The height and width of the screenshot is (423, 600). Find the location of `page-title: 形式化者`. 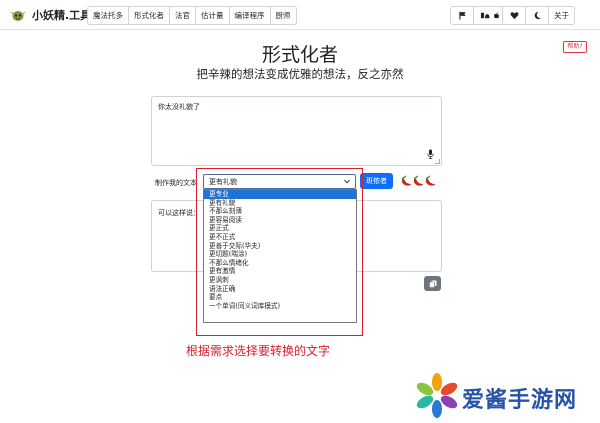

page-title: 形式化者 is located at coordinates (299, 55).